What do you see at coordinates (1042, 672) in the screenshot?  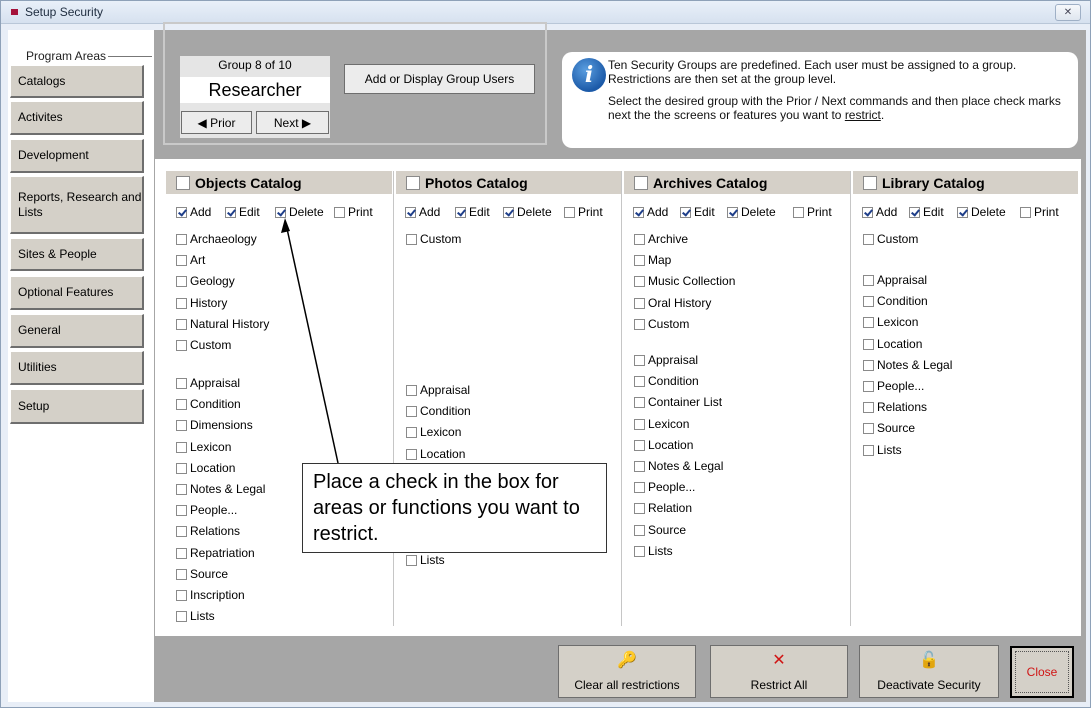 I see `close-button: Close` at bounding box center [1042, 672].